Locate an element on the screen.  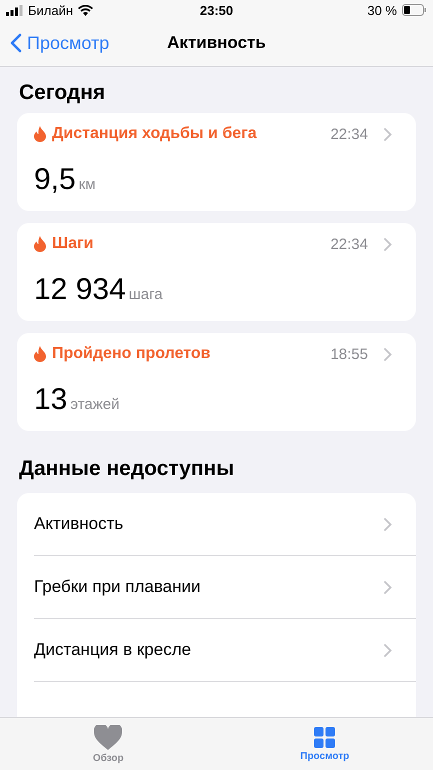
list-row: Дистанция в кресле is located at coordinates (225, 650).